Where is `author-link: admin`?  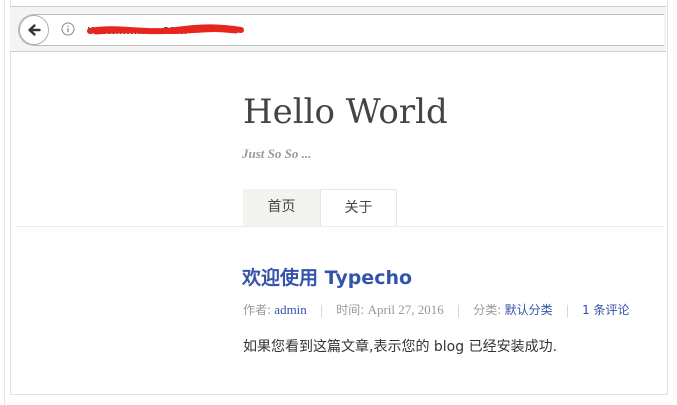
author-link: admin is located at coordinates (290, 309).